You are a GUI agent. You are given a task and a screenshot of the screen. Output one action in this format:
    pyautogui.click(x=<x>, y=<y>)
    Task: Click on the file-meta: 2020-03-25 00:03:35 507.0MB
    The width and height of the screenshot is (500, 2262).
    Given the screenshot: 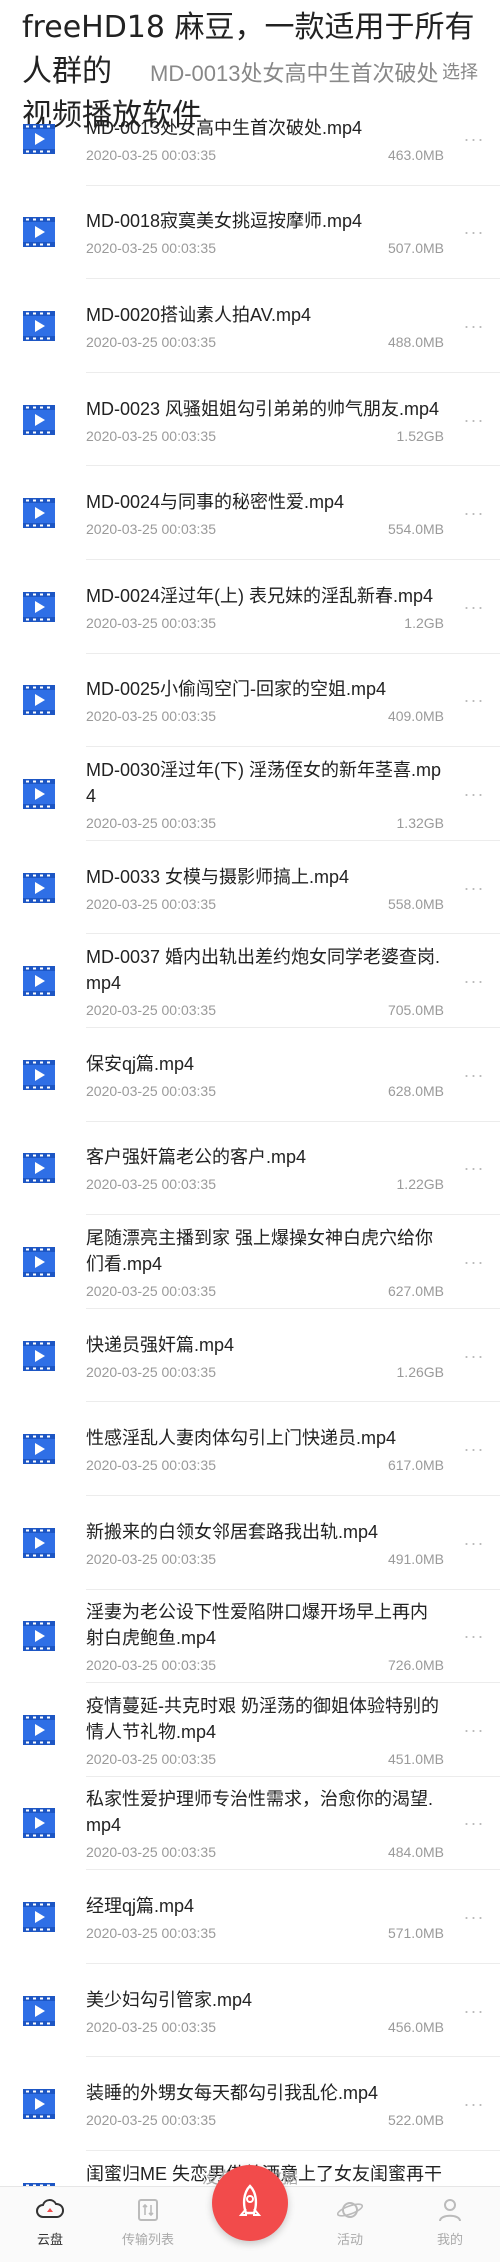 What is the action you would take?
    pyautogui.click(x=265, y=248)
    